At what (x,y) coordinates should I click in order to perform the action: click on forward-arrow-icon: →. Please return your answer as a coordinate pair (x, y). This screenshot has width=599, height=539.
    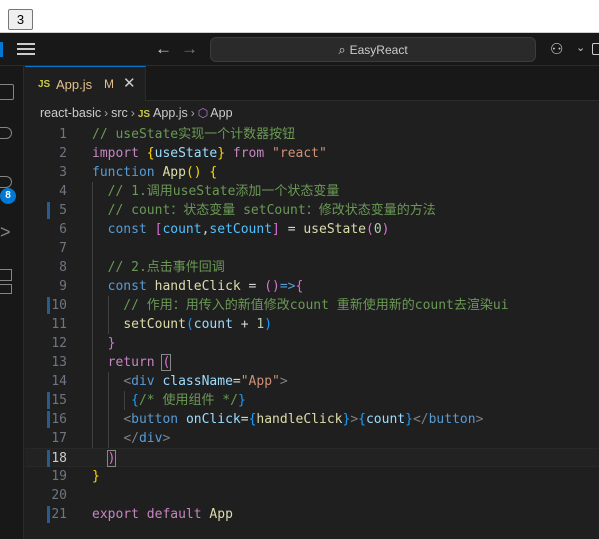
    Looking at the image, I should click on (189, 49).